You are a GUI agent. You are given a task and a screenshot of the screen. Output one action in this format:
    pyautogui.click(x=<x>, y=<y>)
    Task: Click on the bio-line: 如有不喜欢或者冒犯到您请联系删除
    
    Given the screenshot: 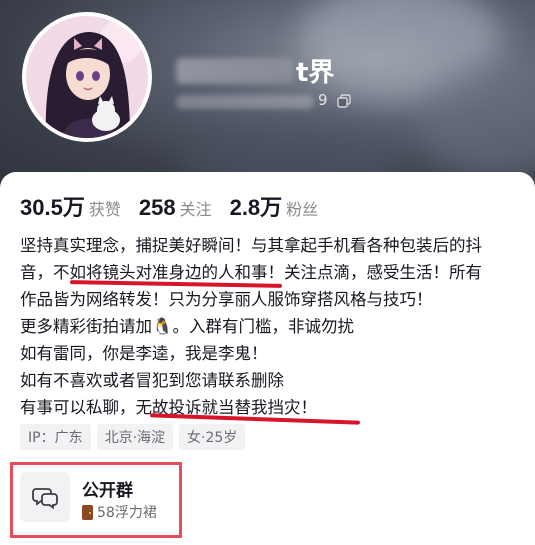 What is the action you would take?
    pyautogui.click(x=152, y=380)
    